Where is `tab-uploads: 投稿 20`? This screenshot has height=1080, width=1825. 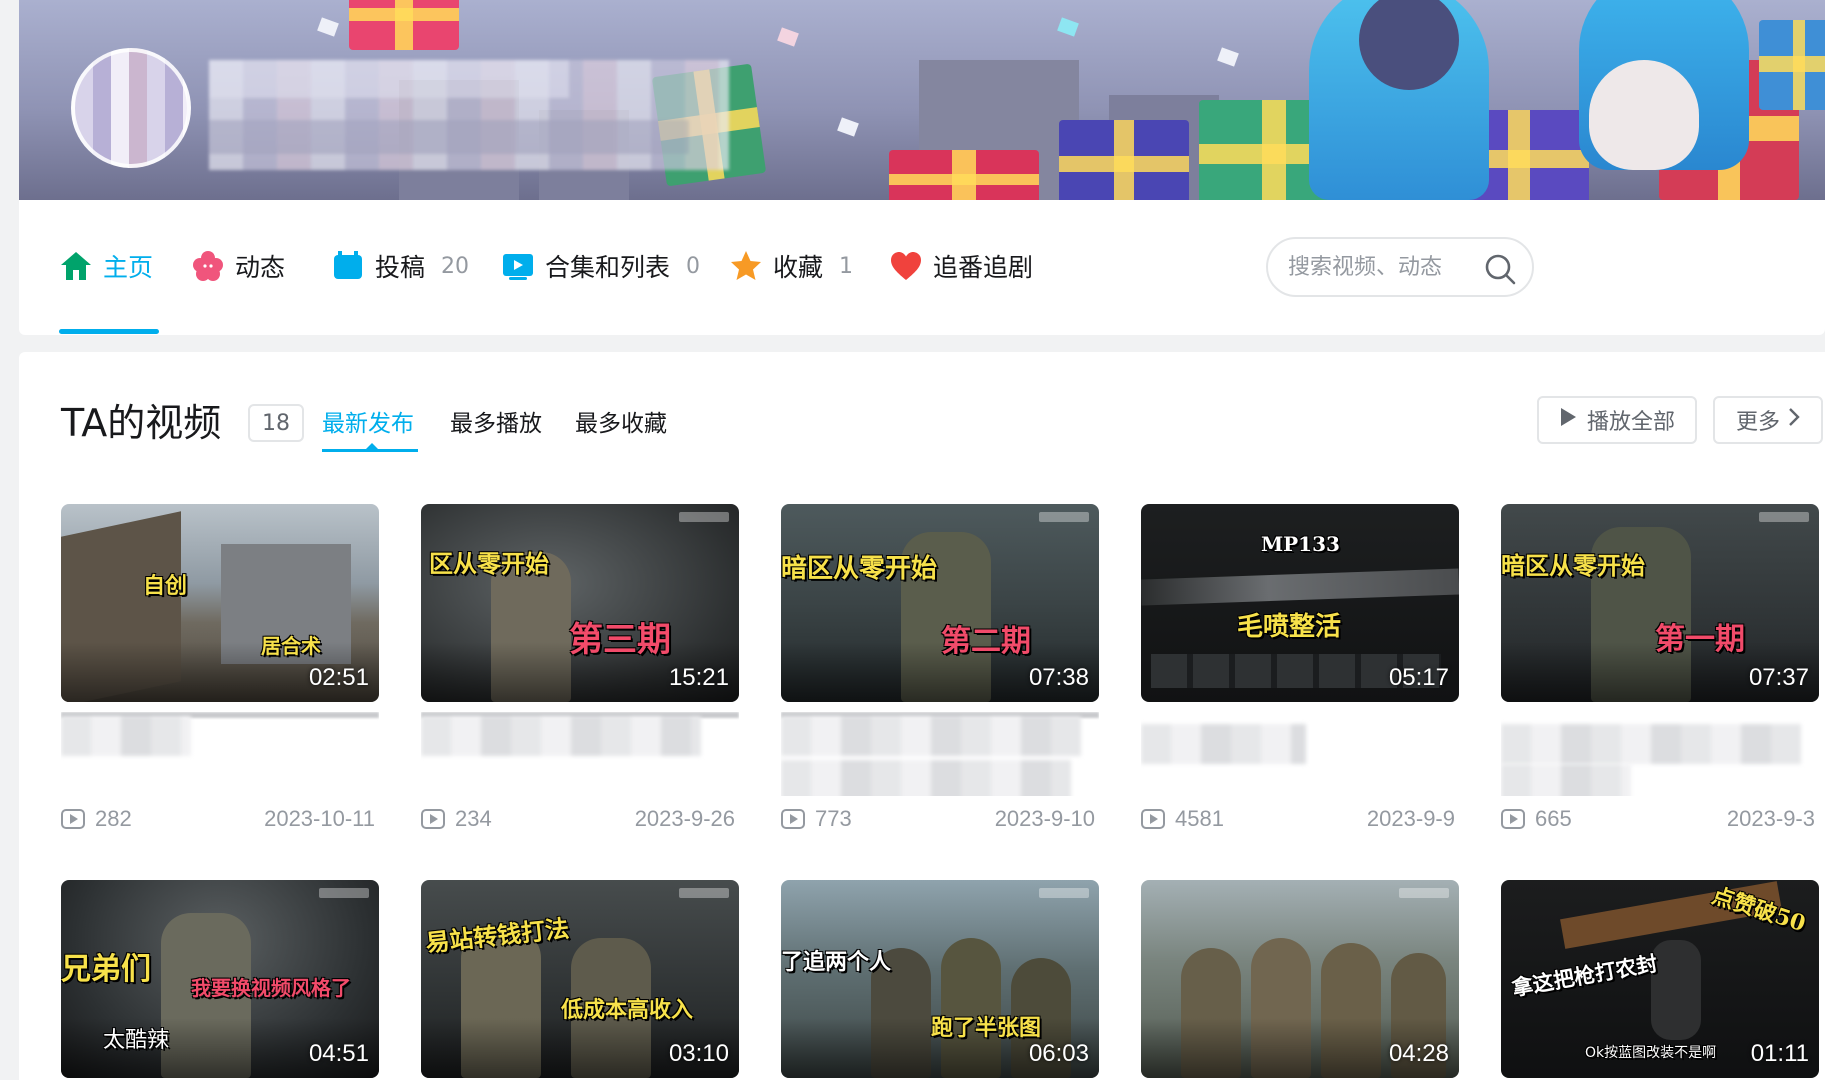
tab-uploads: 投稿 20 is located at coordinates (400, 266).